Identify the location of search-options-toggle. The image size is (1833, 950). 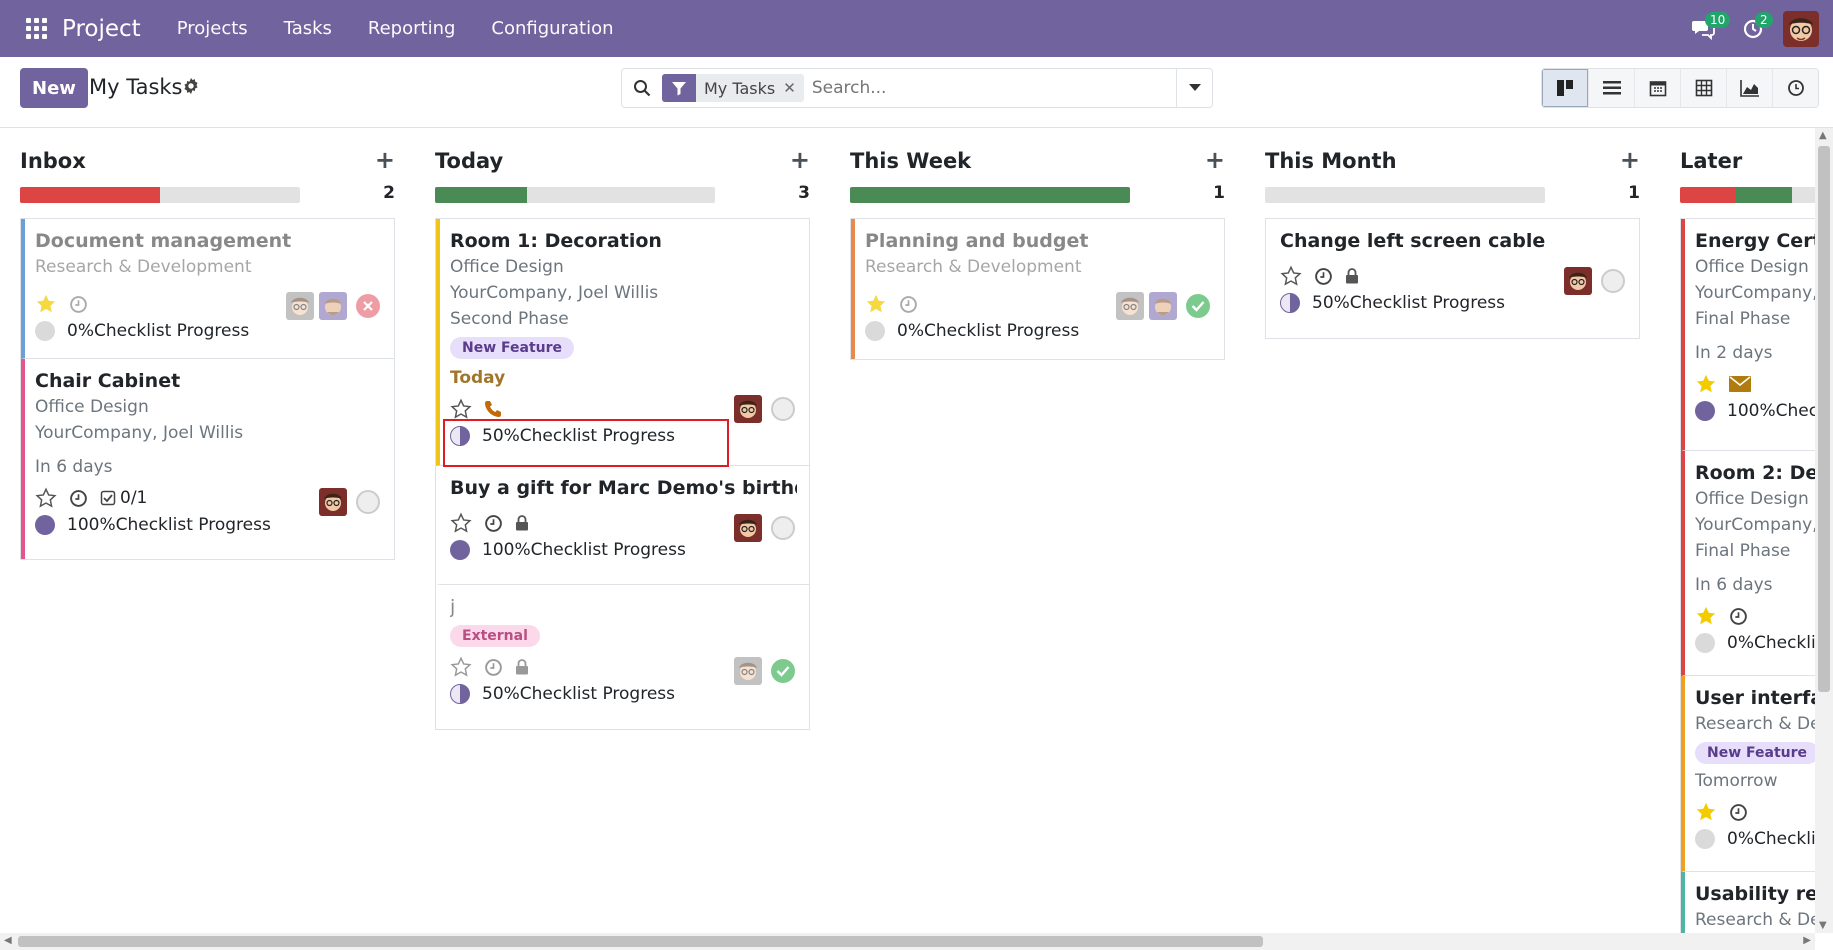
(1194, 88).